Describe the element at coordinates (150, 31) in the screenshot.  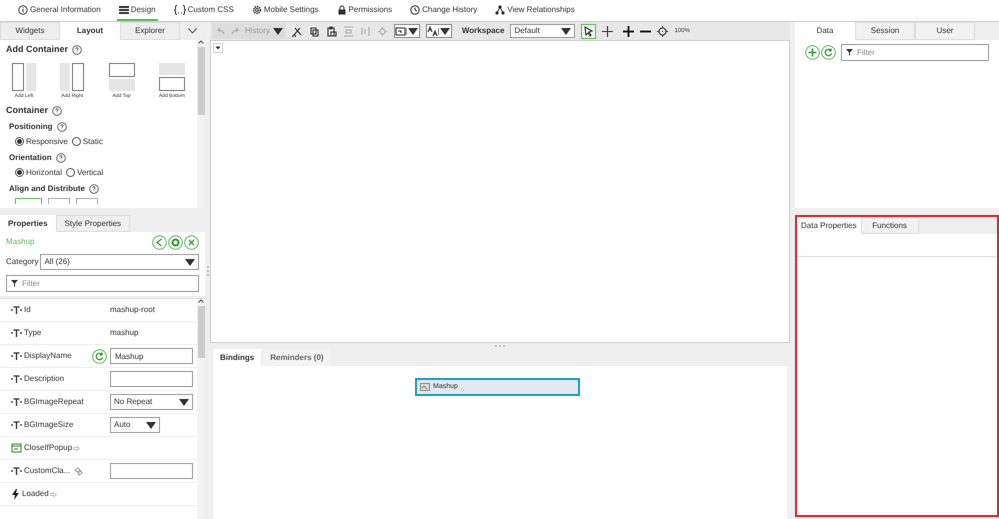
I see `tab: Explorer` at that location.